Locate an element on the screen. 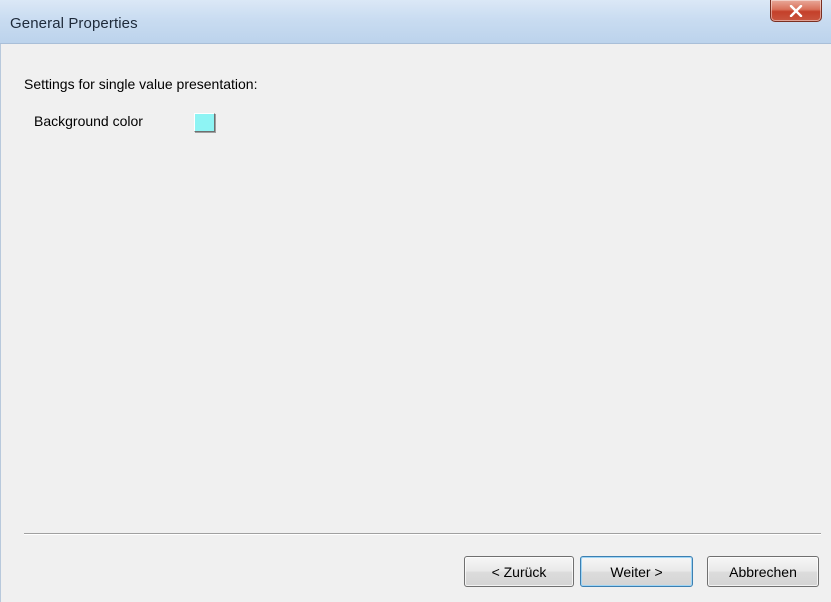 The height and width of the screenshot is (602, 831). cancel-button: Abbrechen is located at coordinates (763, 571).